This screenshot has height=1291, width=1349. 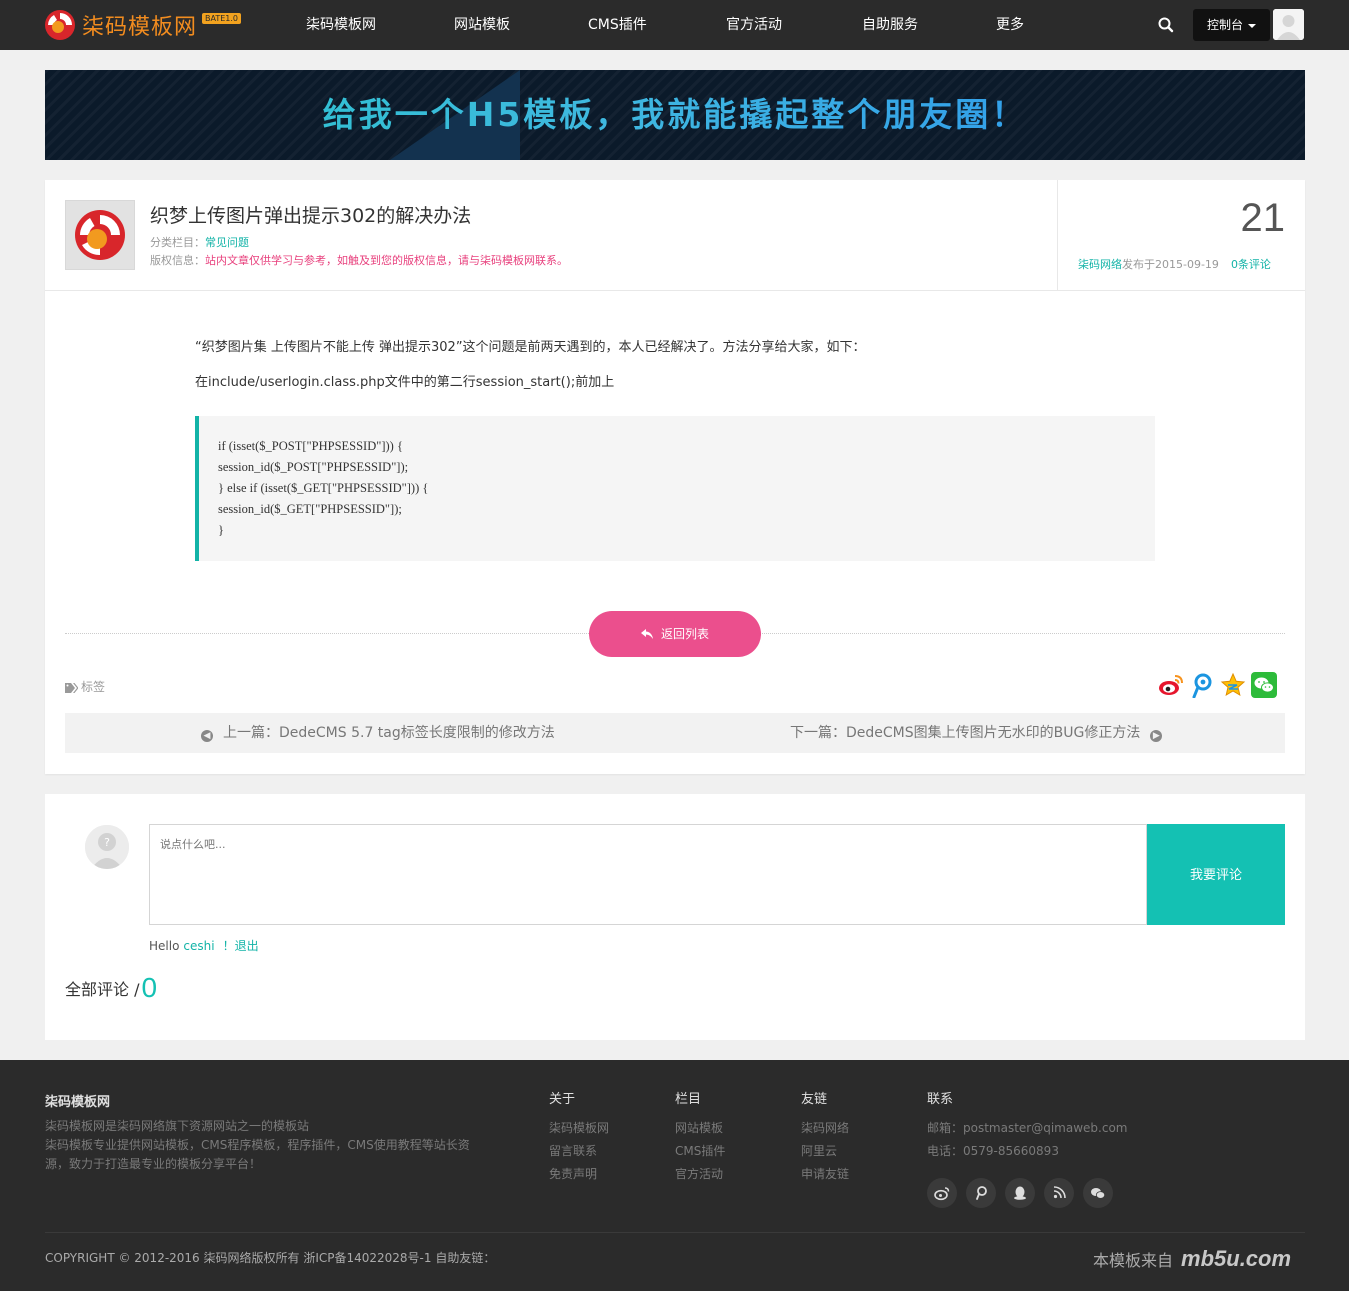 I want to click on next-post-label: 下一篇：DedeCMS图集上传图片无水印的BUG修正方法, so click(x=965, y=733).